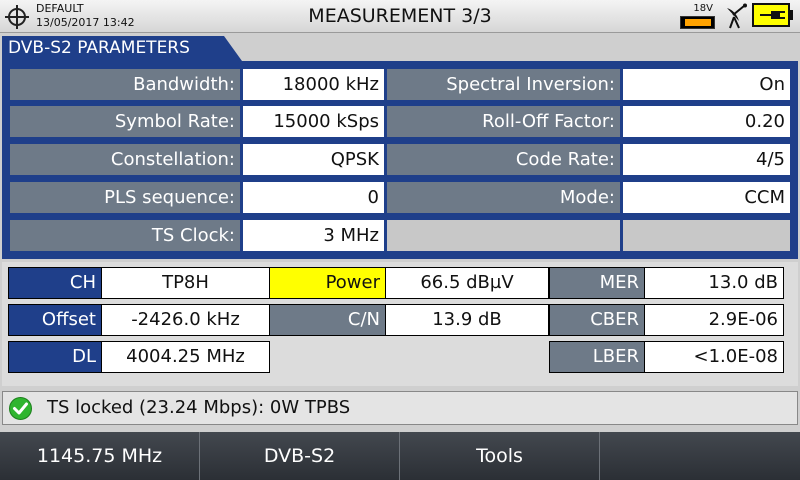 The width and height of the screenshot is (800, 480). What do you see at coordinates (400, 408) in the screenshot?
I see `status-bar: TS locked (23.24 Mbps): 0W TPBS` at bounding box center [400, 408].